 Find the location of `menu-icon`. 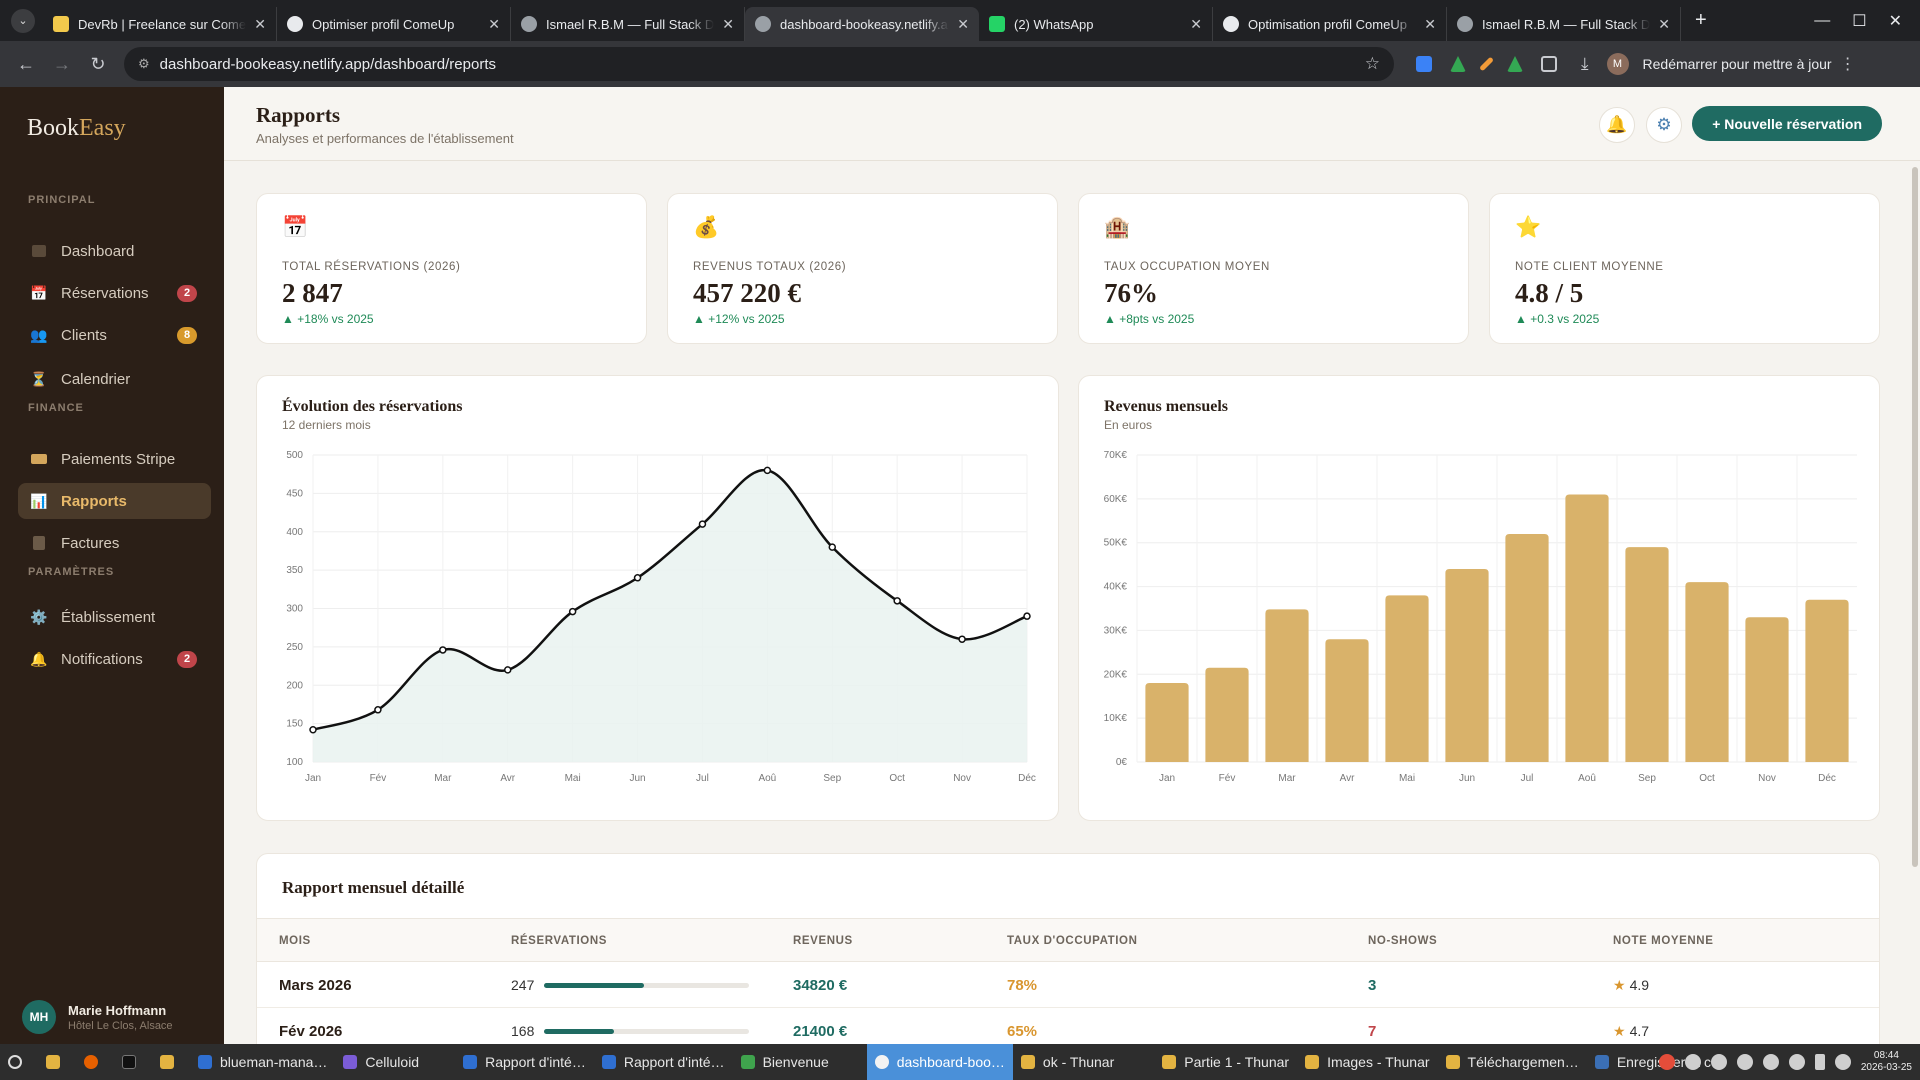

menu-icon is located at coordinates (19, 1062).